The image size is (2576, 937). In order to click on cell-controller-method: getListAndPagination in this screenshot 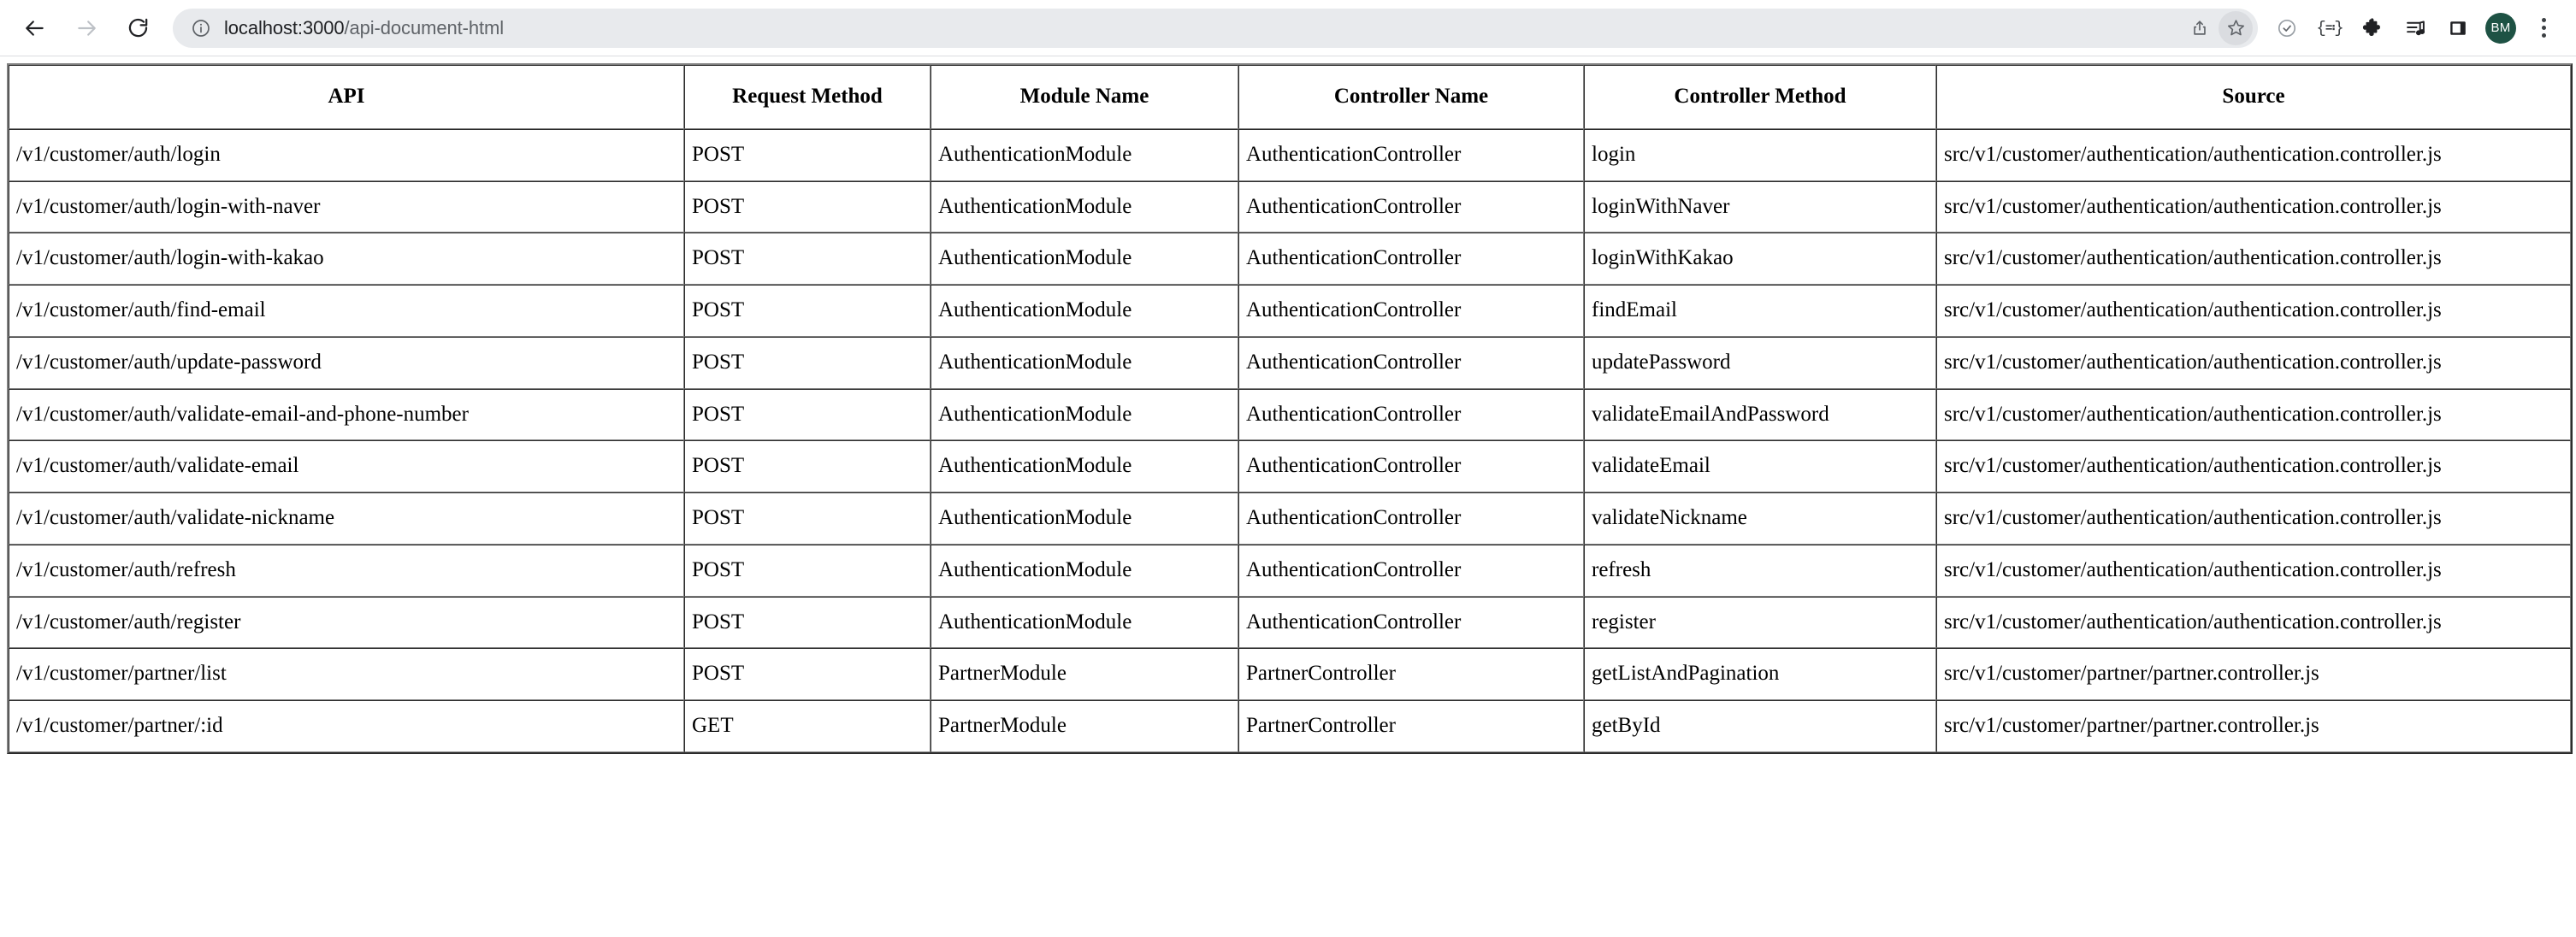, I will do `click(1760, 674)`.